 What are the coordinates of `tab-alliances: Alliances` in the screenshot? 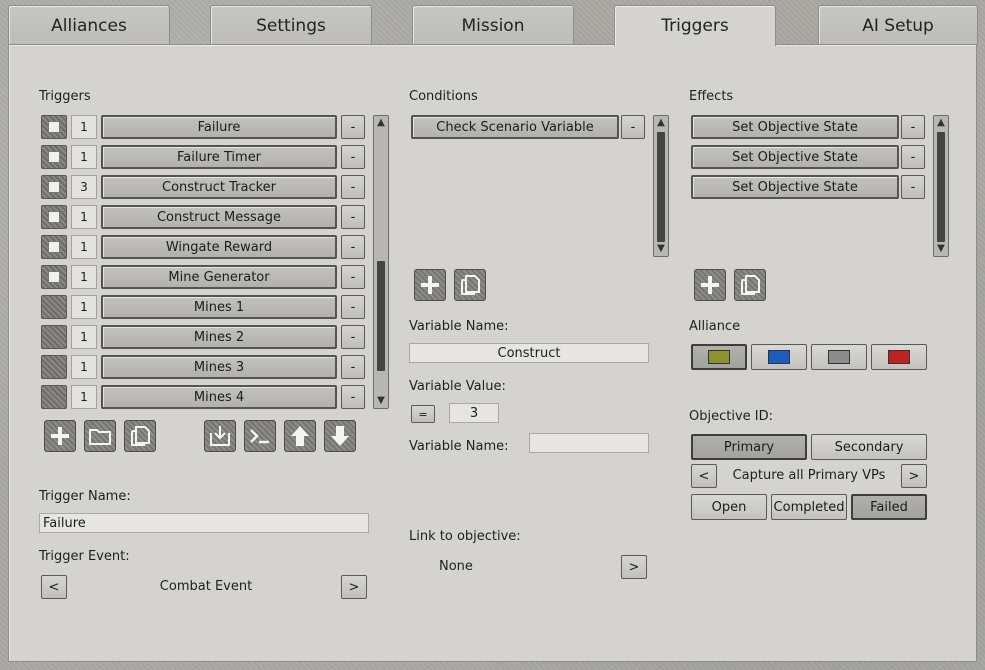 It's located at (89, 25).